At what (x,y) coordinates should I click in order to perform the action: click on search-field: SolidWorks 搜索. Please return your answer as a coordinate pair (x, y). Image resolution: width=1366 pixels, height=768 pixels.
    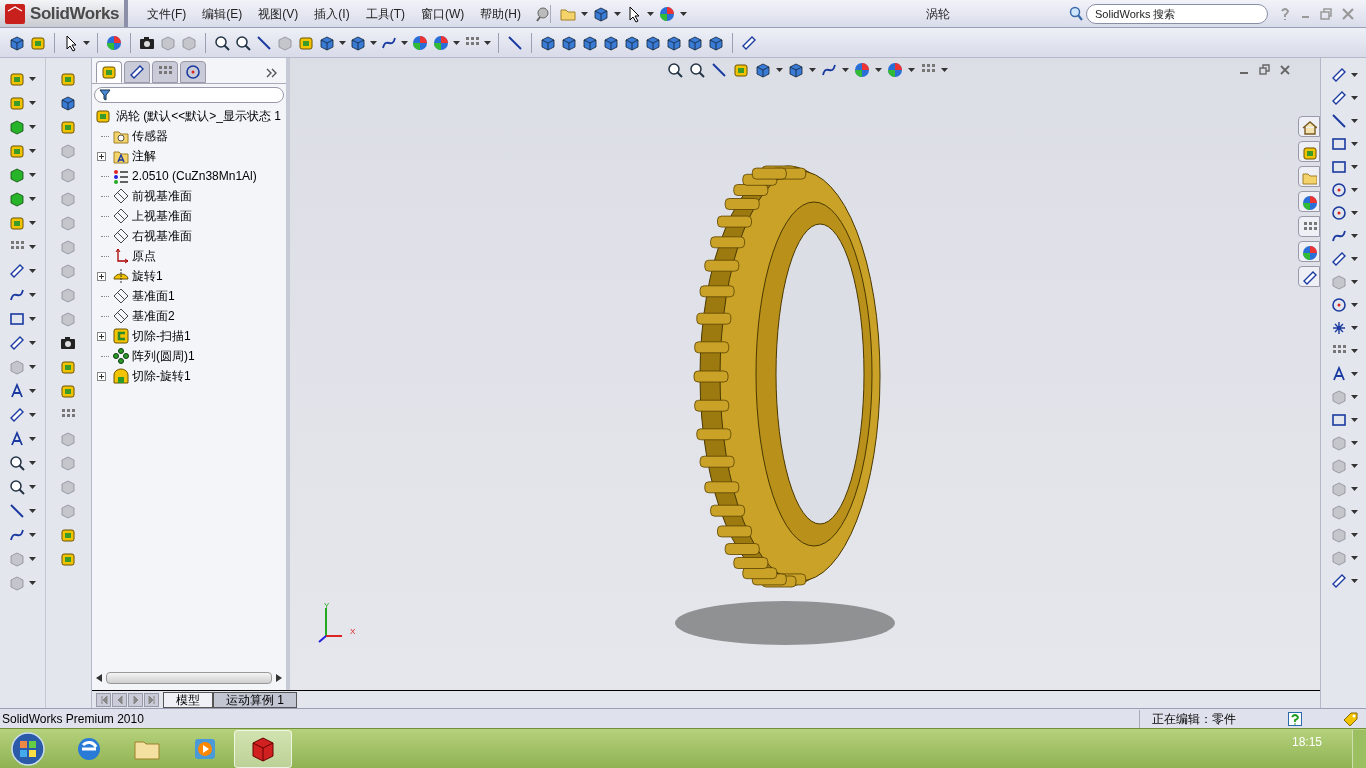
    Looking at the image, I should click on (1177, 13).